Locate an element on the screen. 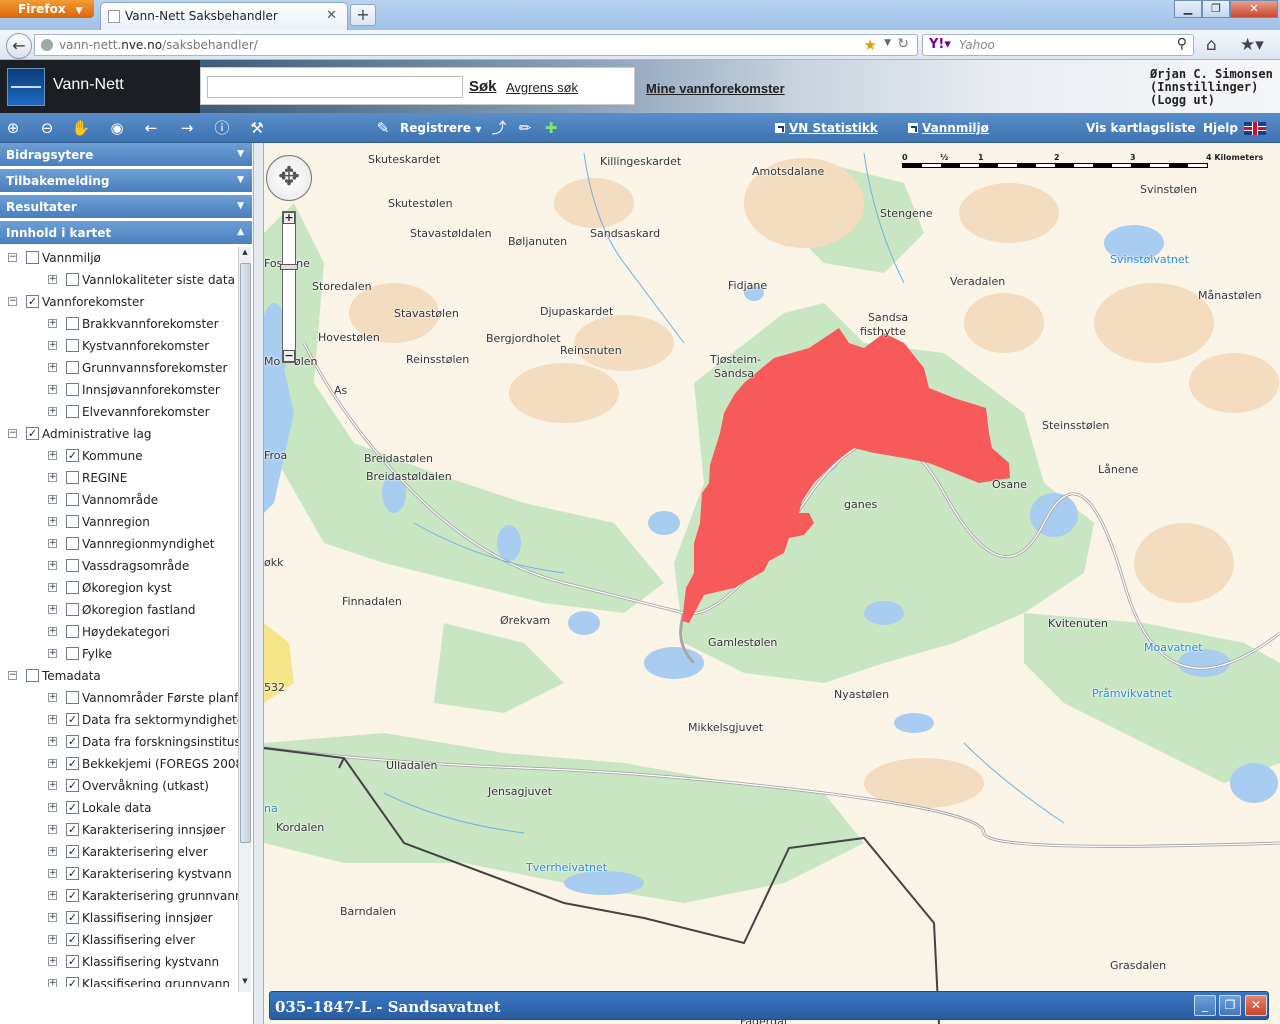  help-link: Hjelp is located at coordinates (1220, 128).